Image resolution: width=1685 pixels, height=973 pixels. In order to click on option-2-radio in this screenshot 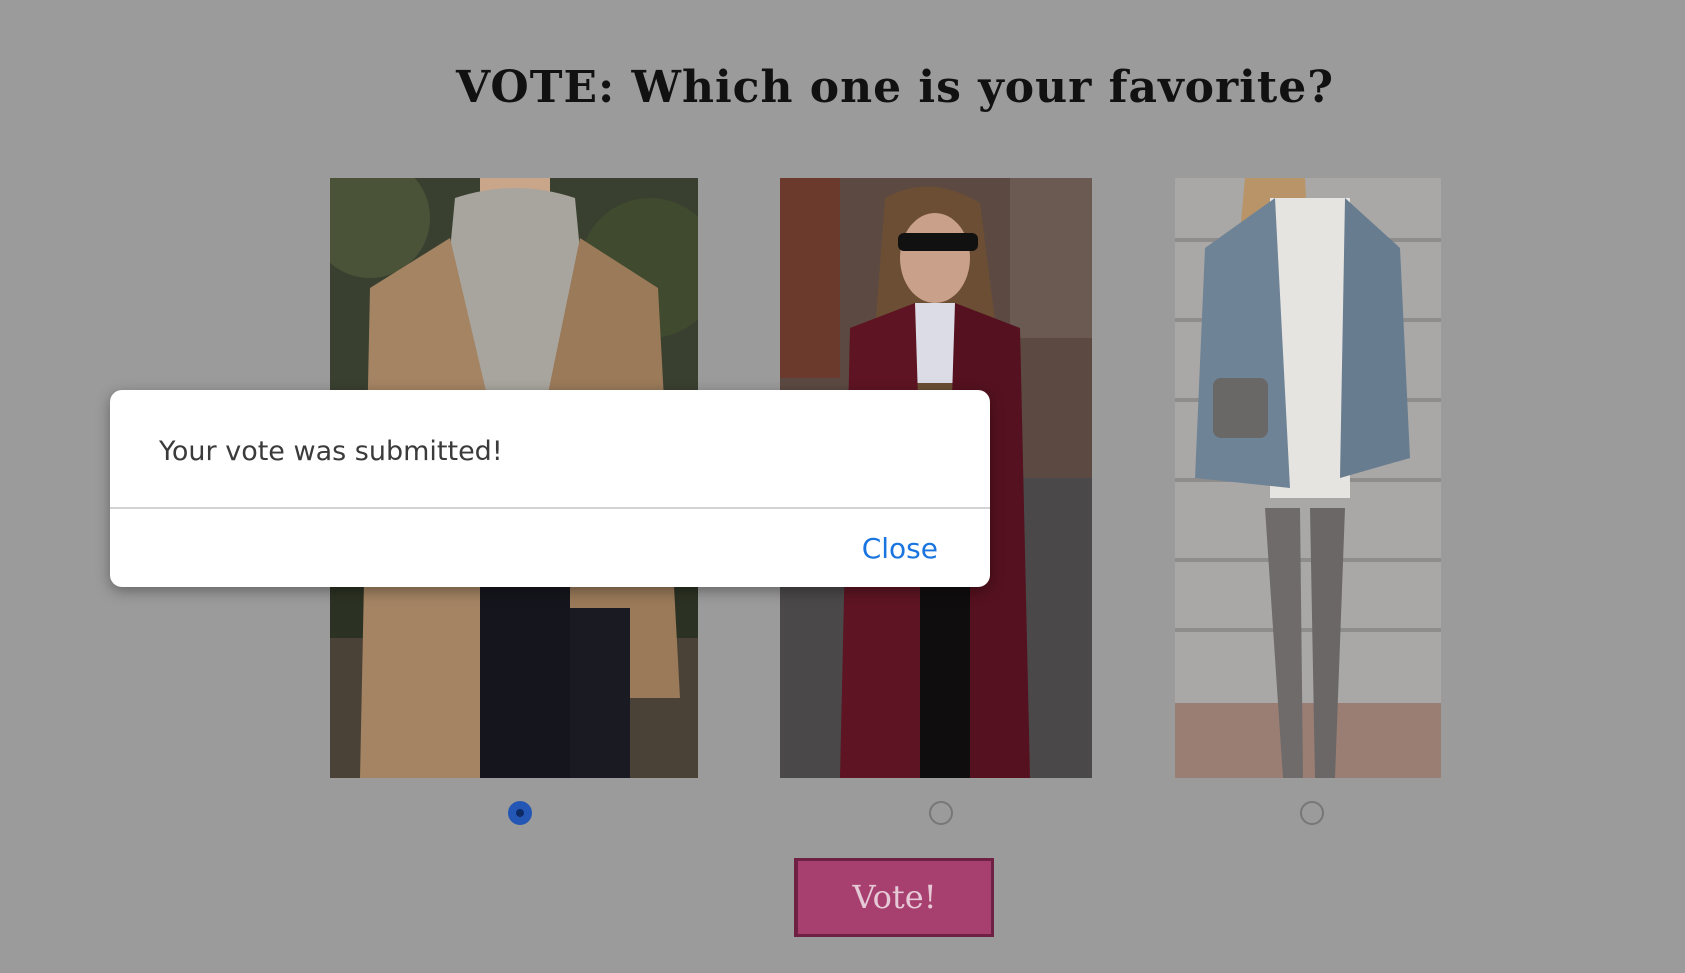, I will do `click(941, 813)`.